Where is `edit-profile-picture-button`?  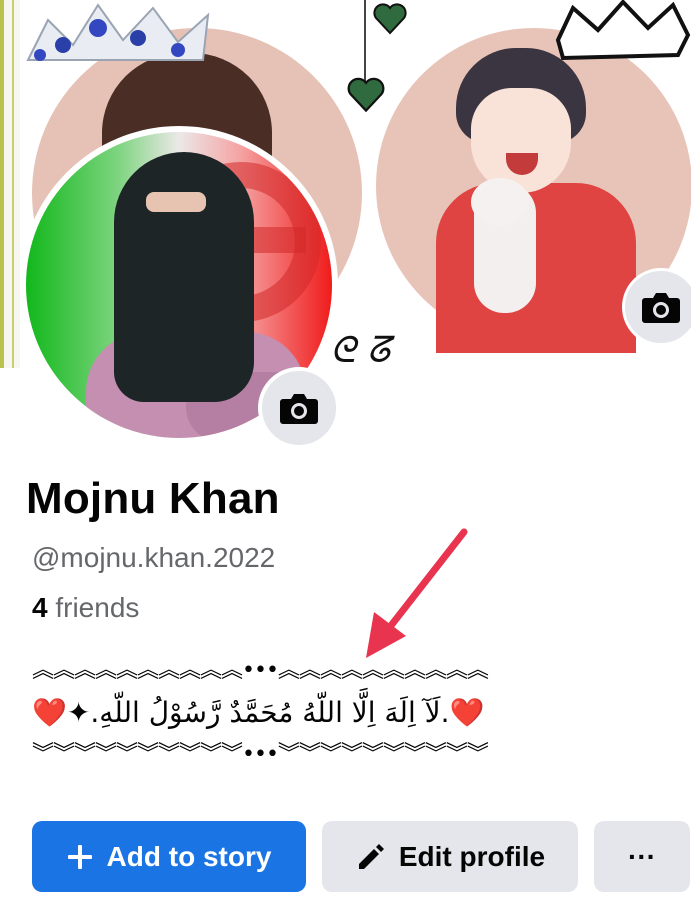 edit-profile-picture-button is located at coordinates (299, 408).